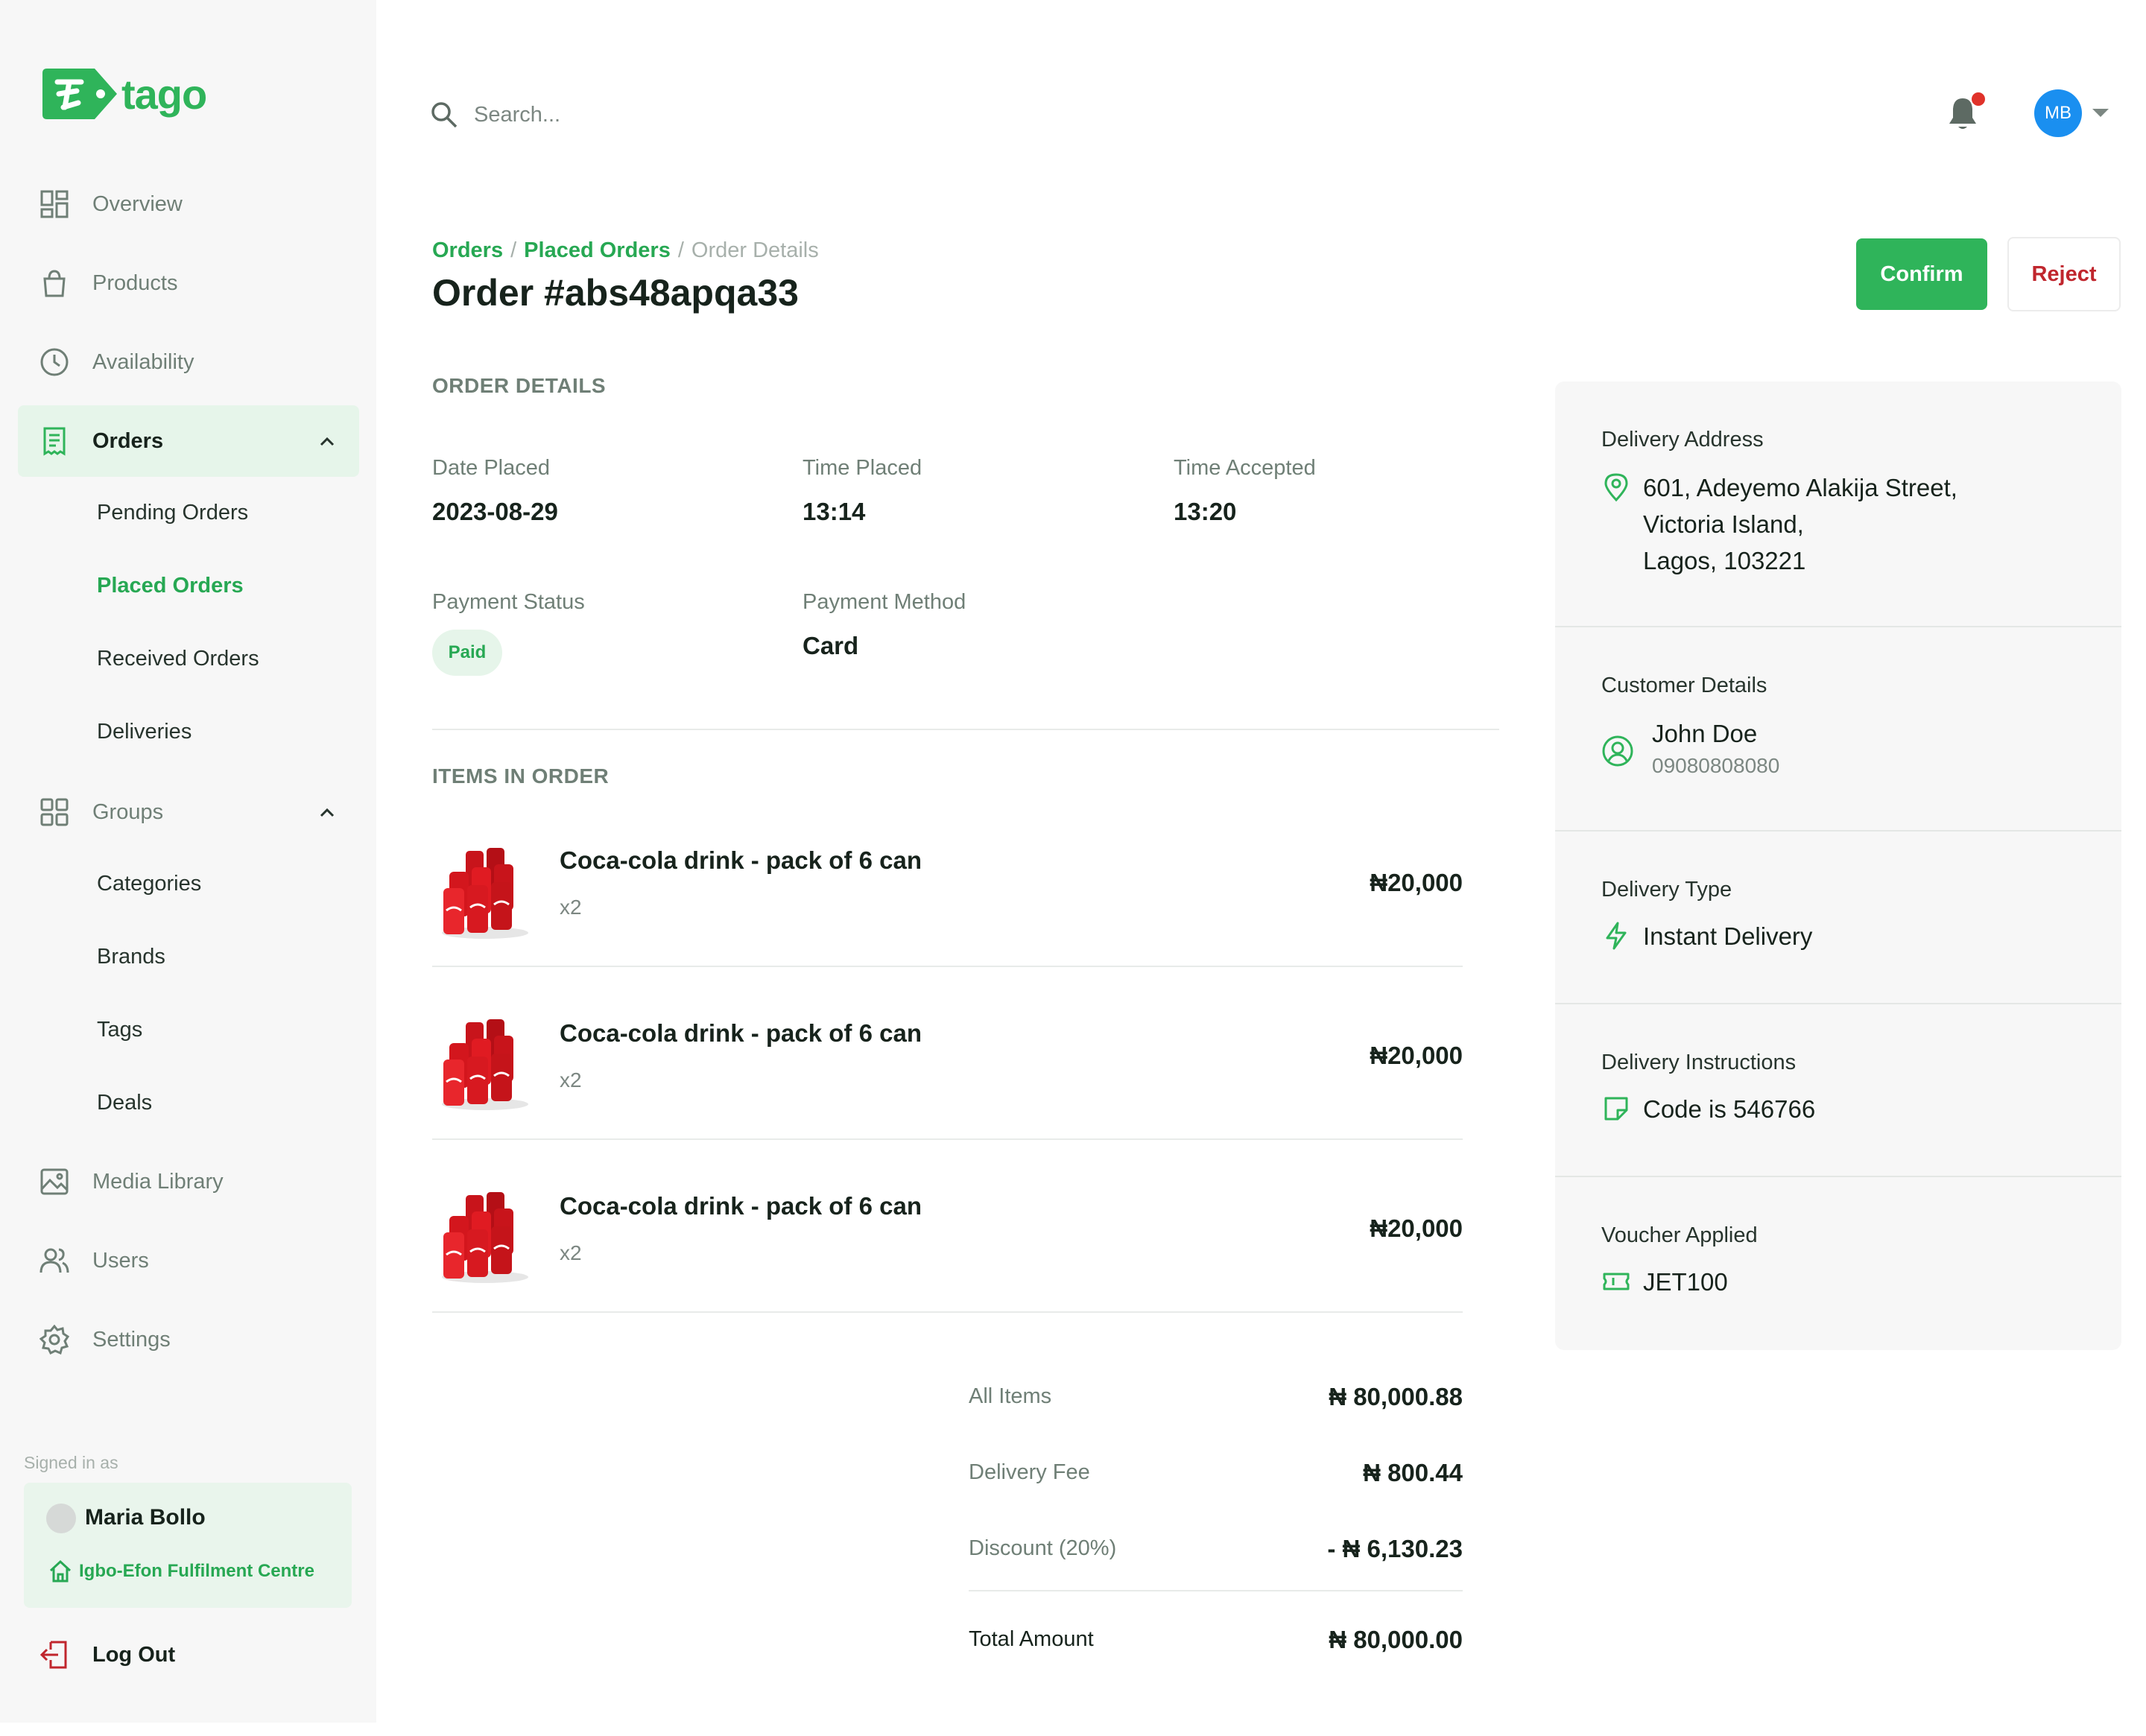 The height and width of the screenshot is (1736, 2146). I want to click on sidebar-item-label: Users, so click(120, 1260).